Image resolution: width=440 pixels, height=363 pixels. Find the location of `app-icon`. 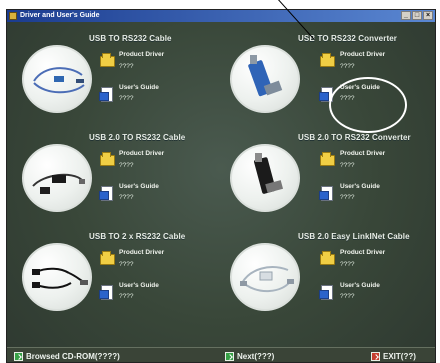

app-icon is located at coordinates (13, 16).